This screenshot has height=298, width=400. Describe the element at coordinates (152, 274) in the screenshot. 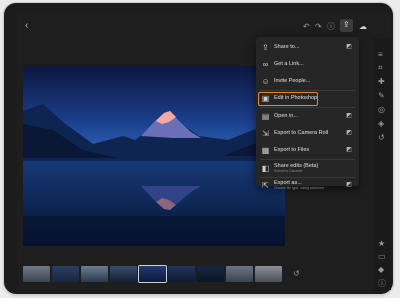

I see `filmstrip-thumb-selected` at that location.